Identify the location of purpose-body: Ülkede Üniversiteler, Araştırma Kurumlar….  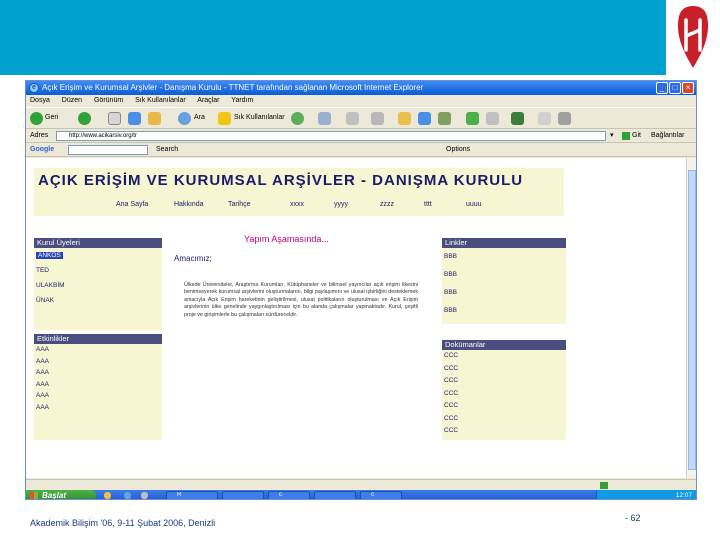
(301, 300).